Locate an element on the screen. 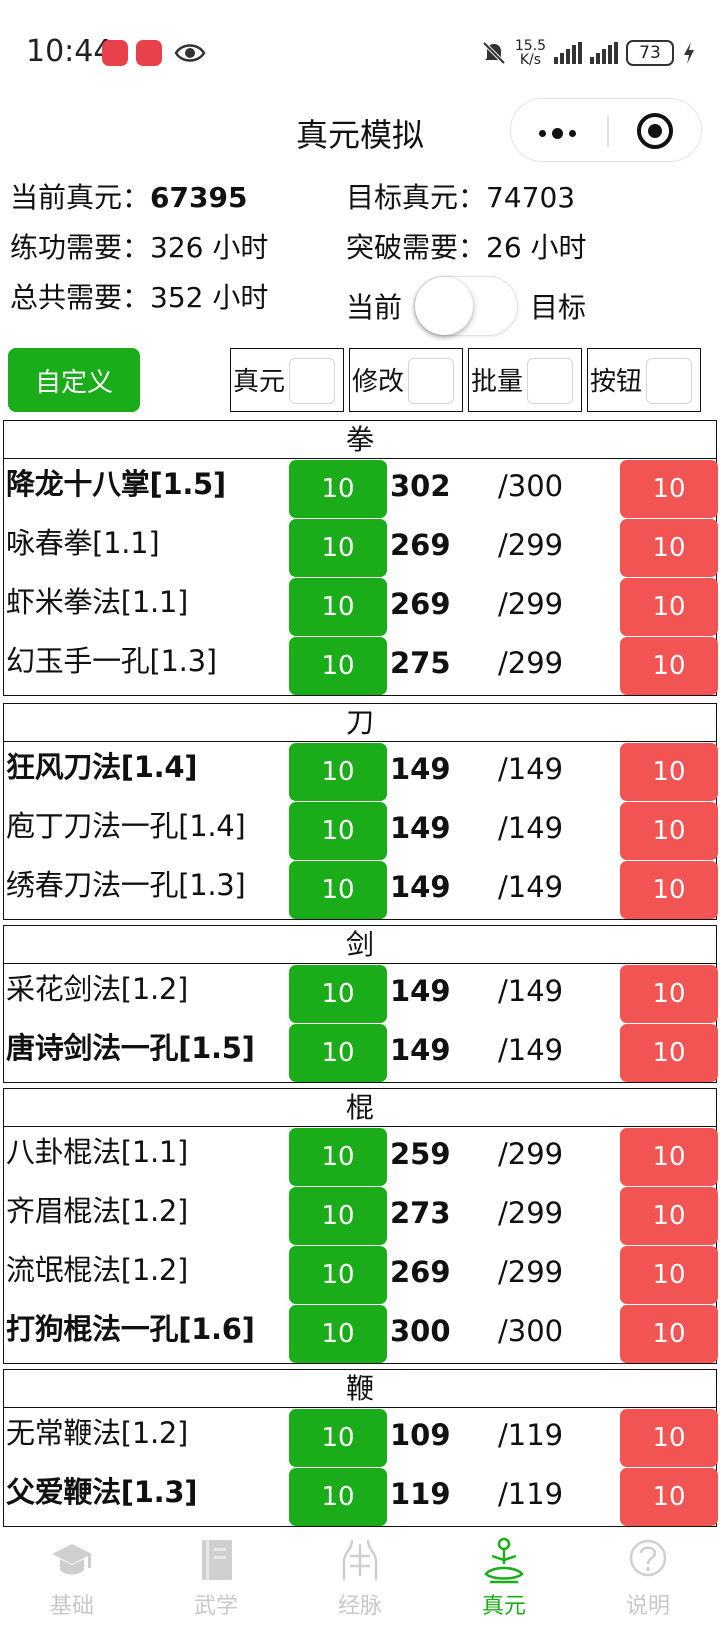  skill-row: 齐眉棍法[1.2] 10 273 /299 10 is located at coordinates (361, 1215).